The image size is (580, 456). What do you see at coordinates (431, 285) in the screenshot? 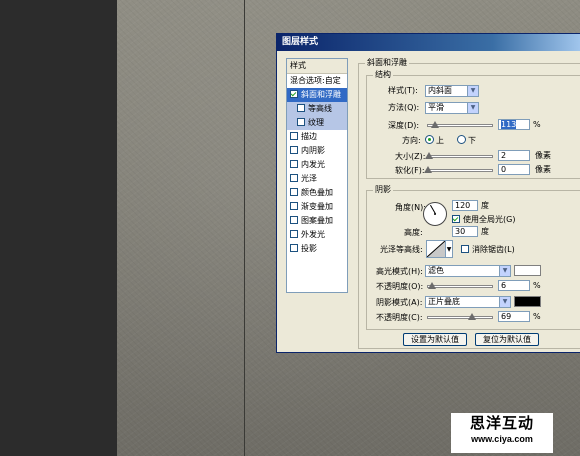
I see `highlight-opacity-thumb` at bounding box center [431, 285].